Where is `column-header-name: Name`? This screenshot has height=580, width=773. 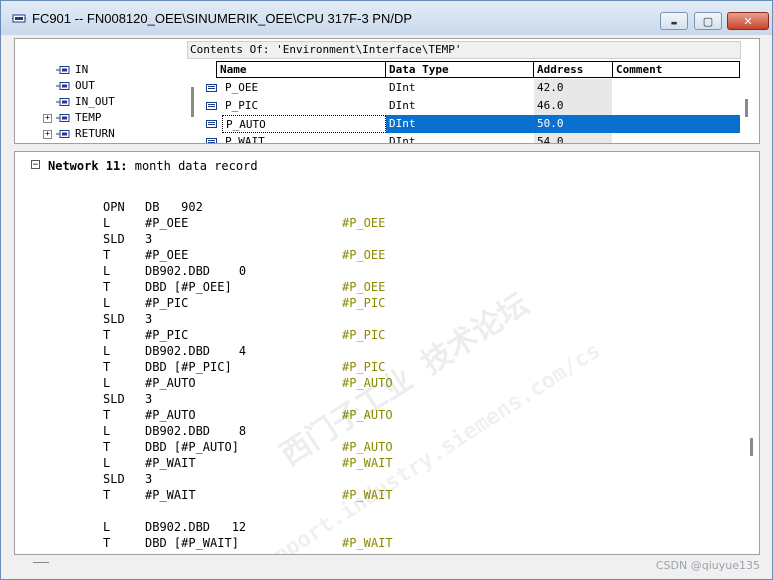 column-header-name: Name is located at coordinates (301, 69).